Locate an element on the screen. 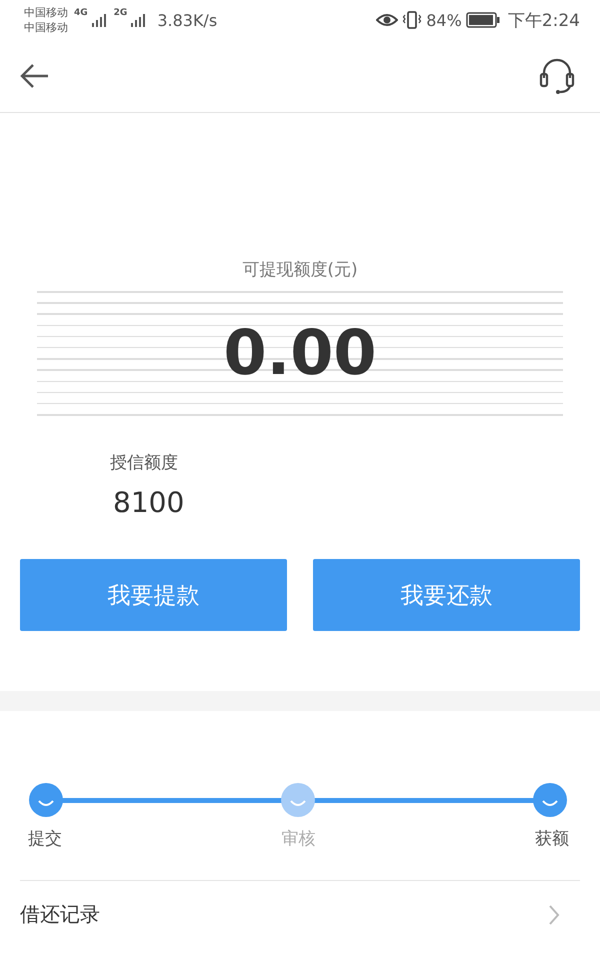 The image size is (600, 958). clock-time: 下午2:24 is located at coordinates (544, 21).